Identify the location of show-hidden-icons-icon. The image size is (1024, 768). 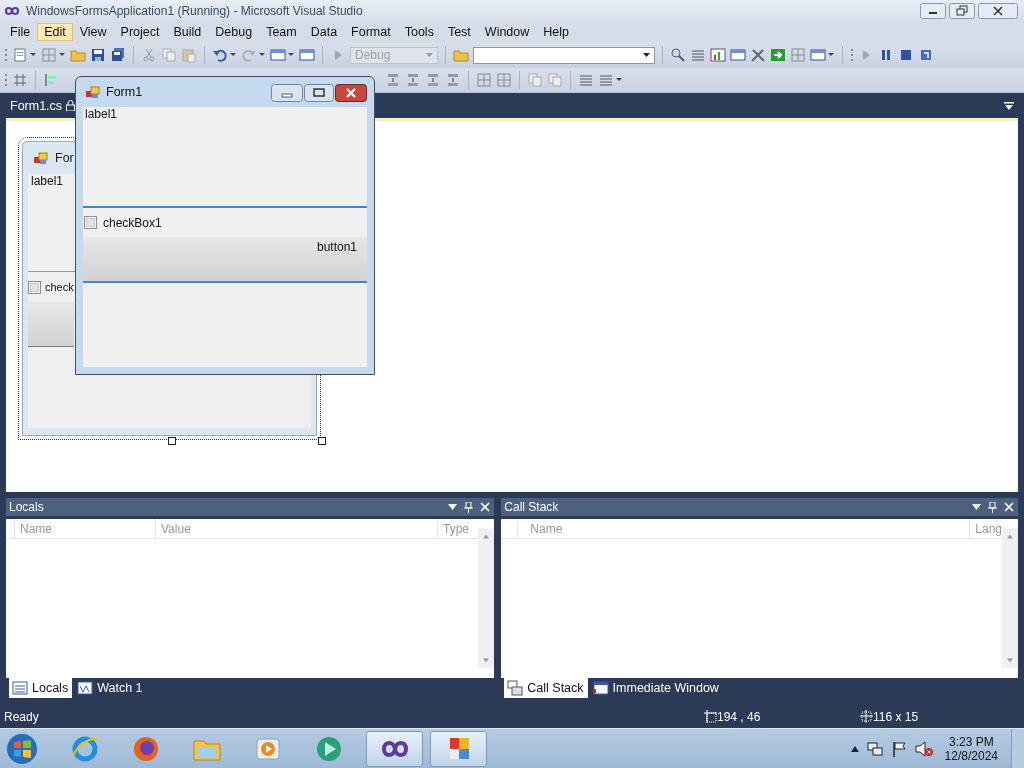
(854, 748).